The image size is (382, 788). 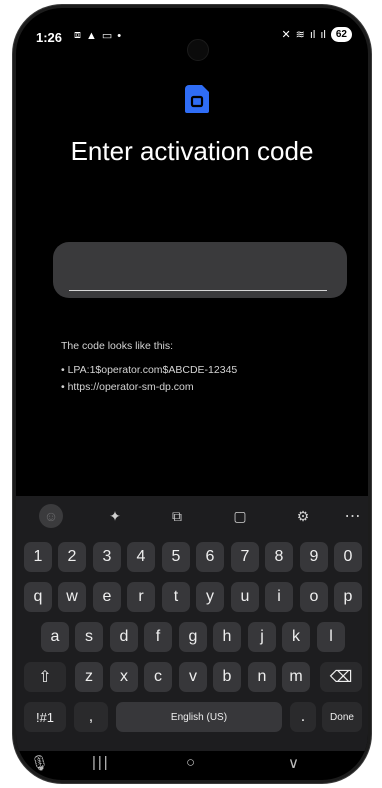 I want to click on key-b: b, so click(x=227, y=677).